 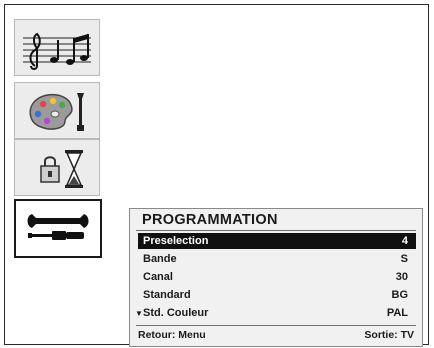 I want to click on menu-item-label: Std. Couleur, so click(x=176, y=313).